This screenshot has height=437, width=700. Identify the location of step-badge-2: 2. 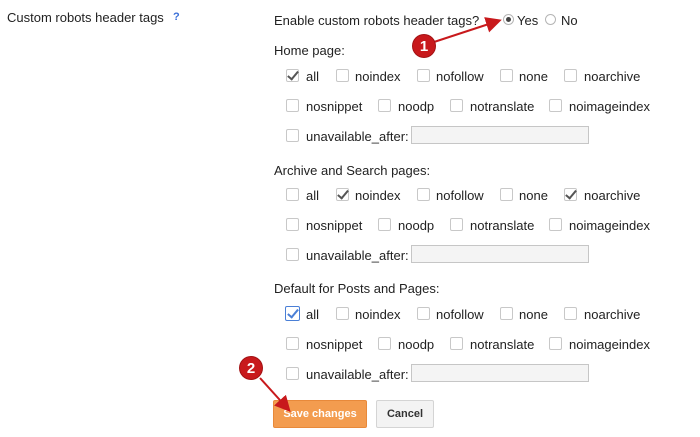
(251, 368).